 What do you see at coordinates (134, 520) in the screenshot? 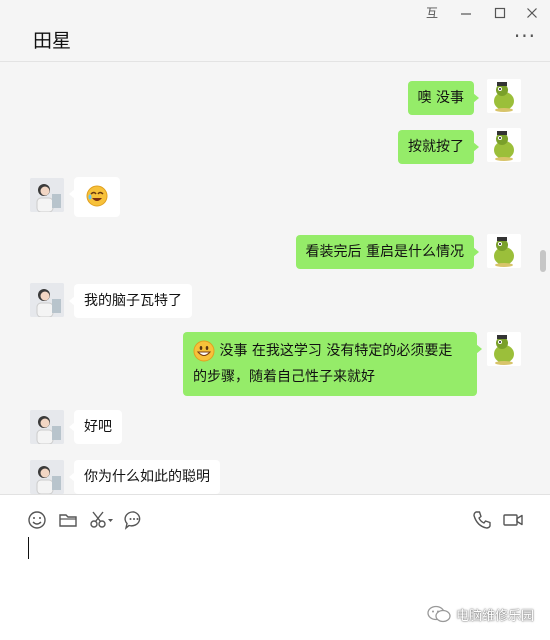
I see `chat-bubble-icon` at bounding box center [134, 520].